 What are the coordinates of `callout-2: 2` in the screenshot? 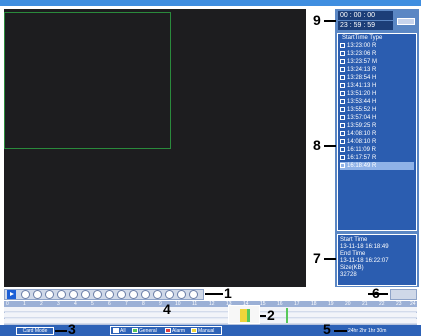 It's located at (271, 315).